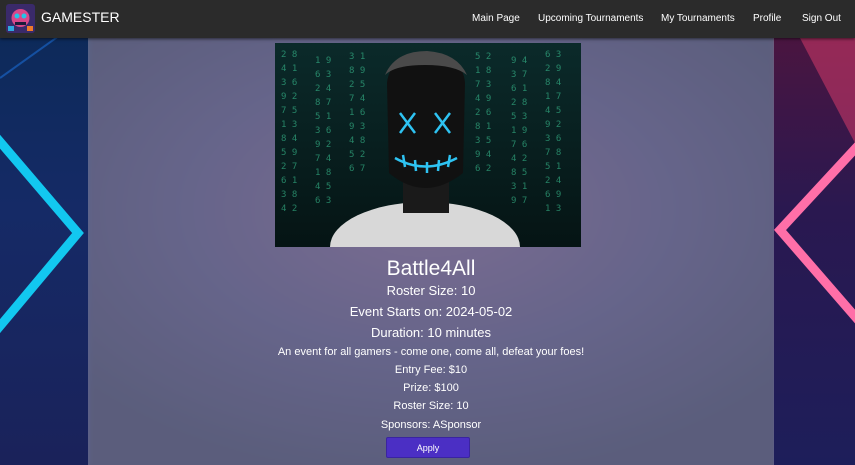 Image resolution: width=855 pixels, height=465 pixels. What do you see at coordinates (590, 18) in the screenshot?
I see `nav-upcoming-tournaments: Upcoming Tournaments` at bounding box center [590, 18].